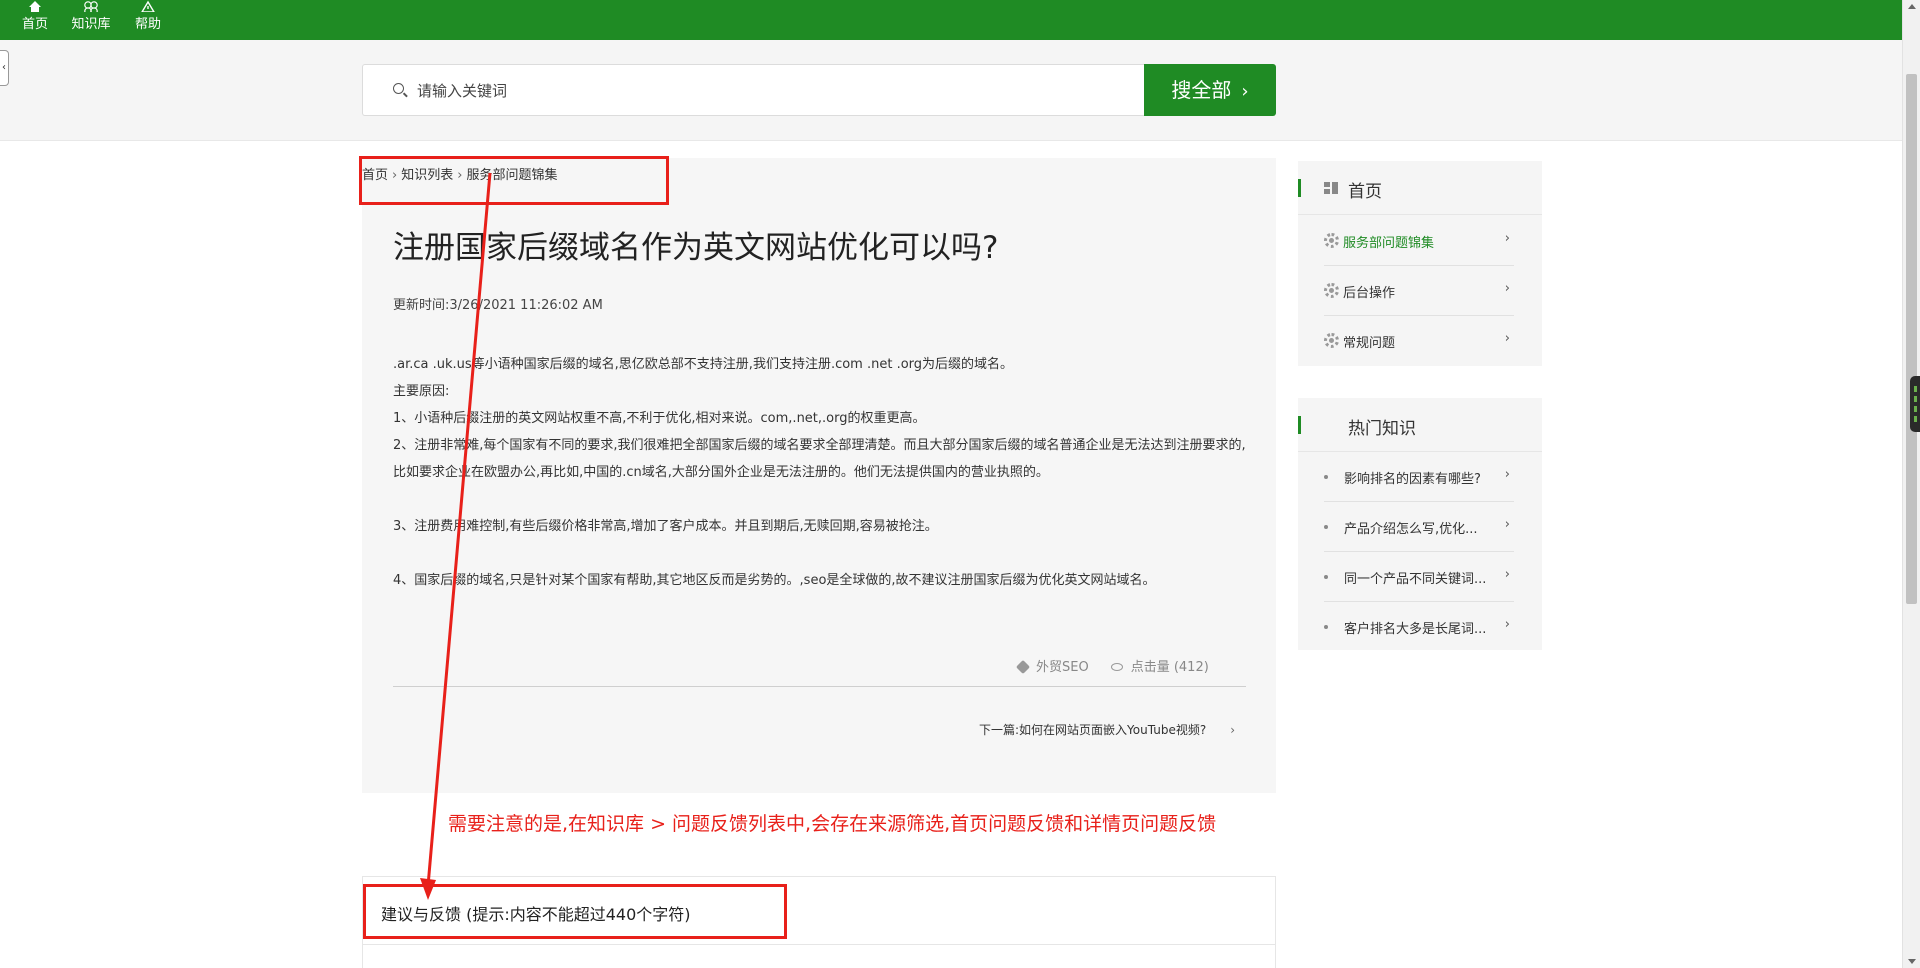  Describe the element at coordinates (1915, 404) in the screenshot. I see `floating-side-widget` at that location.